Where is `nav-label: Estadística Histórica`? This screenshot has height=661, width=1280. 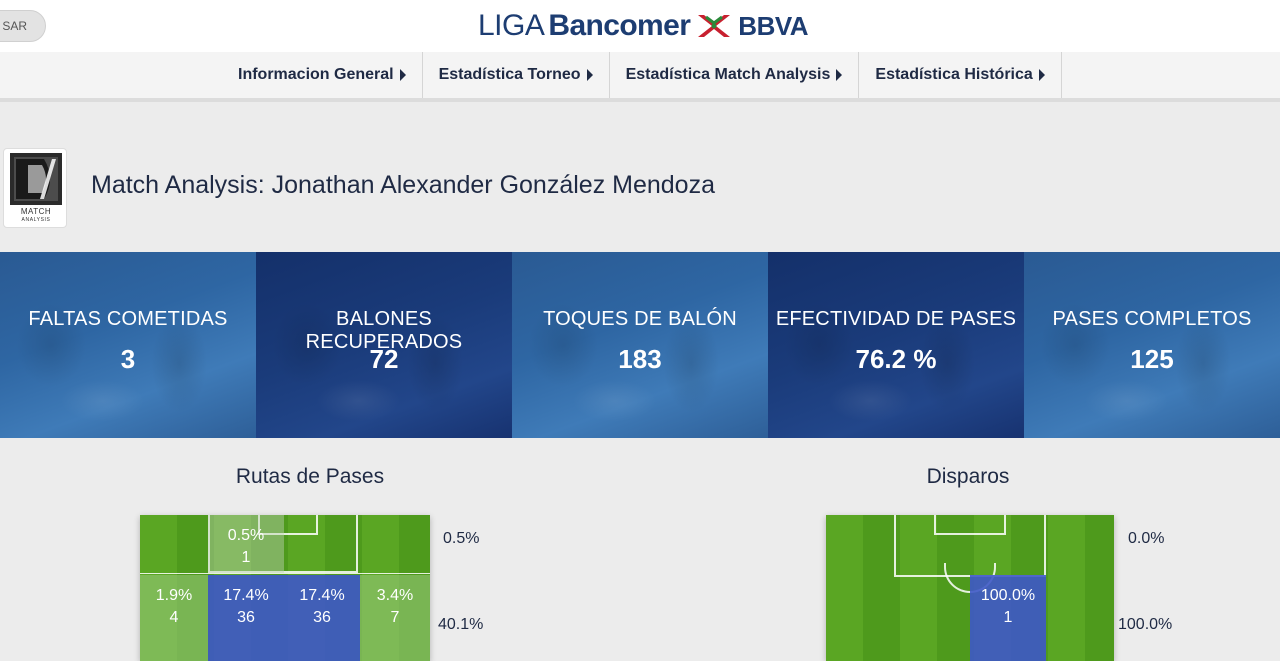
nav-label: Estadística Histórica is located at coordinates (954, 74).